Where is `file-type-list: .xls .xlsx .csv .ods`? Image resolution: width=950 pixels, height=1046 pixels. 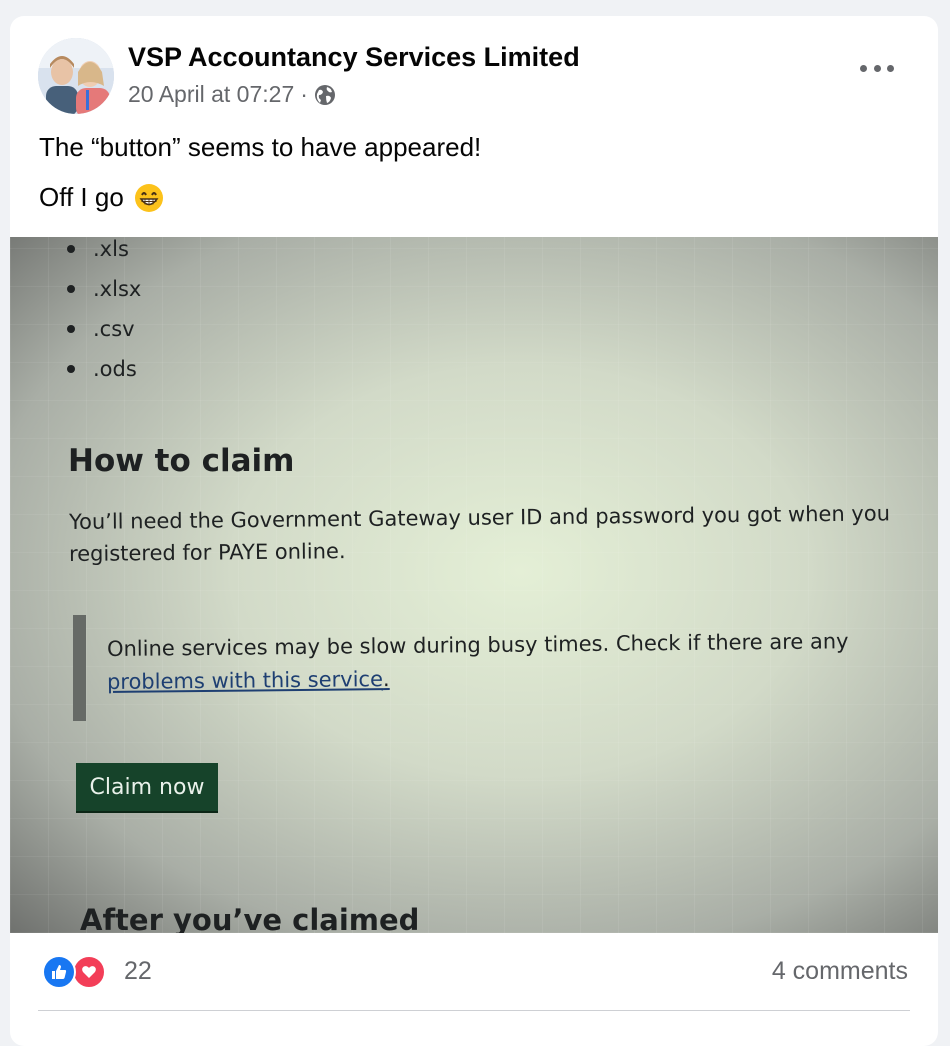 file-type-list: .xls .xlsx .csv .ods is located at coordinates (104, 313).